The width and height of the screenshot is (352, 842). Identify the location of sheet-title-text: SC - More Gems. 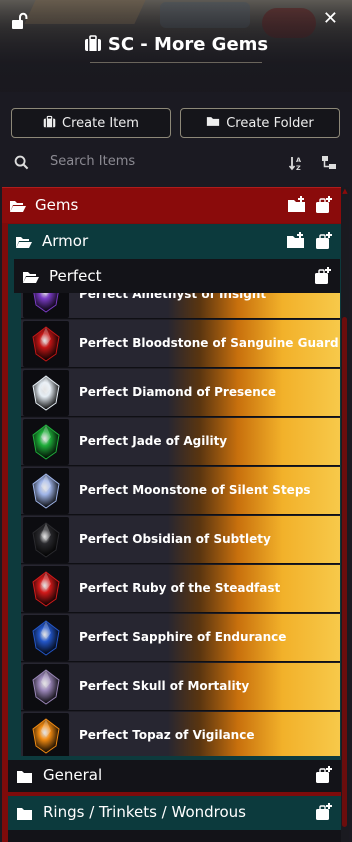
(188, 44).